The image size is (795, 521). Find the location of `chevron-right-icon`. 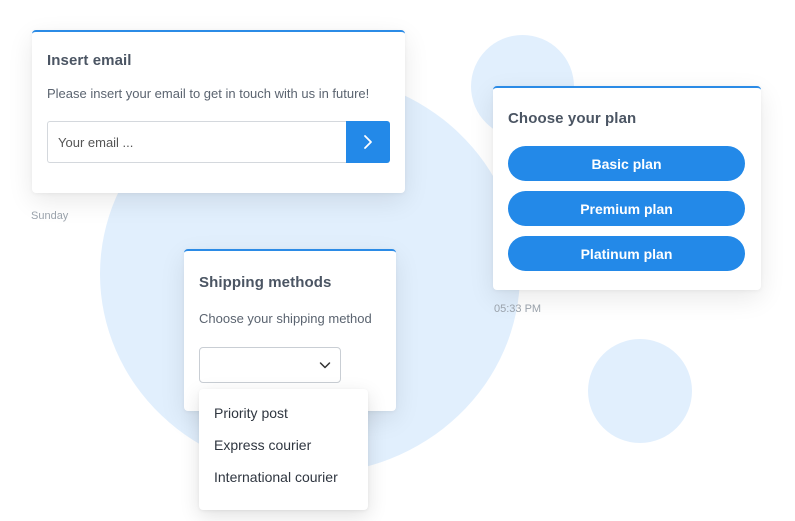

chevron-right-icon is located at coordinates (368, 142).